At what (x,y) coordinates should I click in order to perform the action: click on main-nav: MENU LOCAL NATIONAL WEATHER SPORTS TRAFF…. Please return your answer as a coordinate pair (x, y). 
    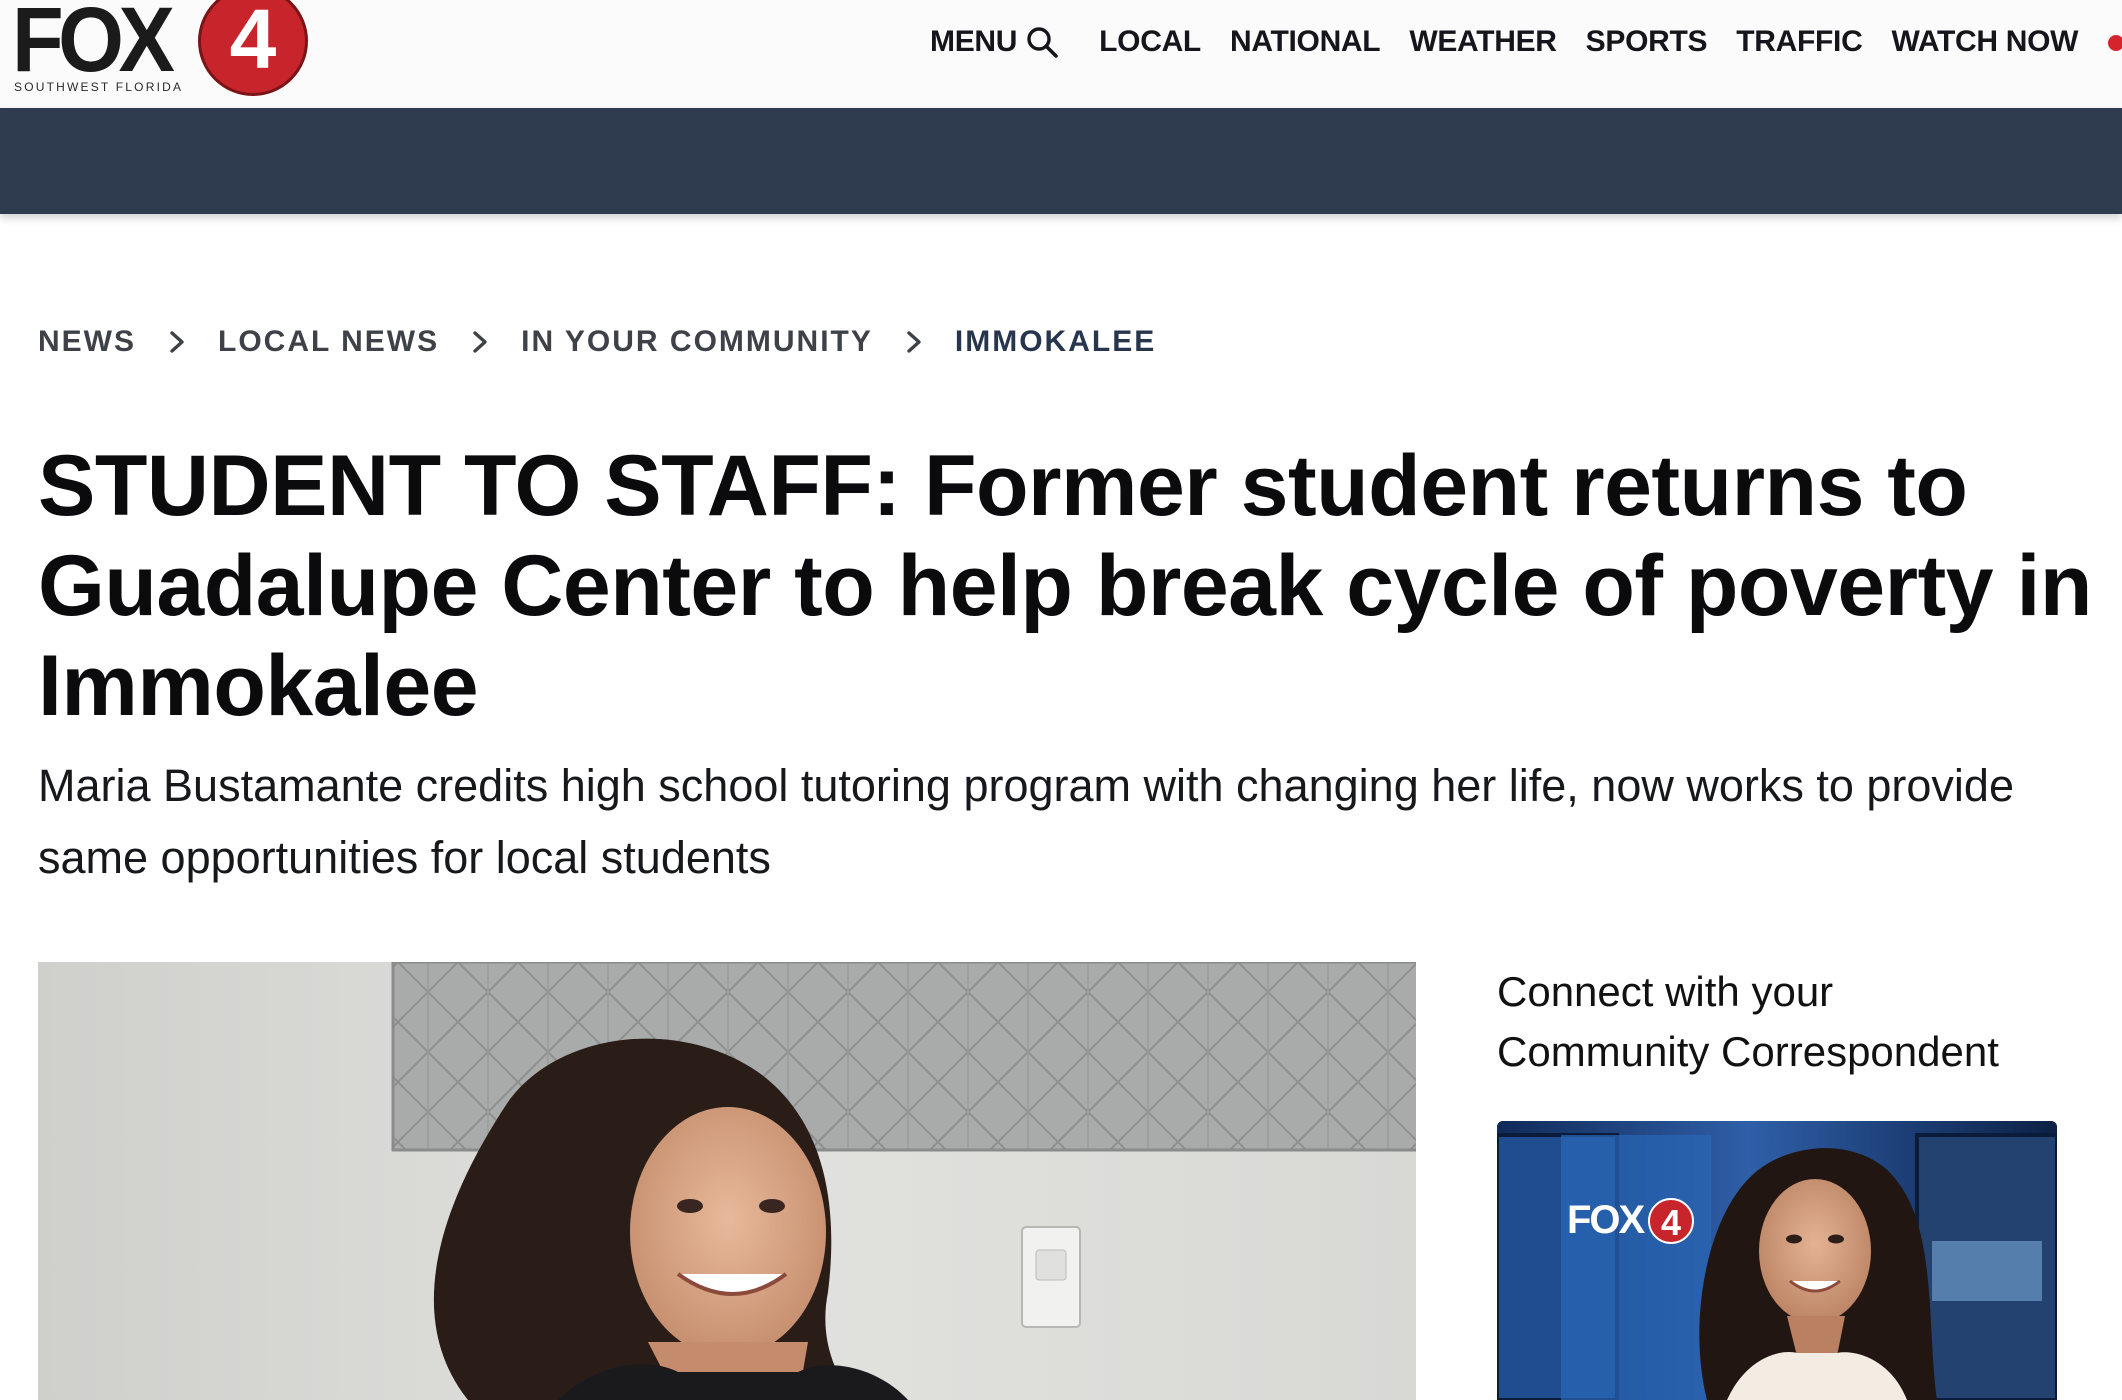
    Looking at the image, I should click on (1518, 42).